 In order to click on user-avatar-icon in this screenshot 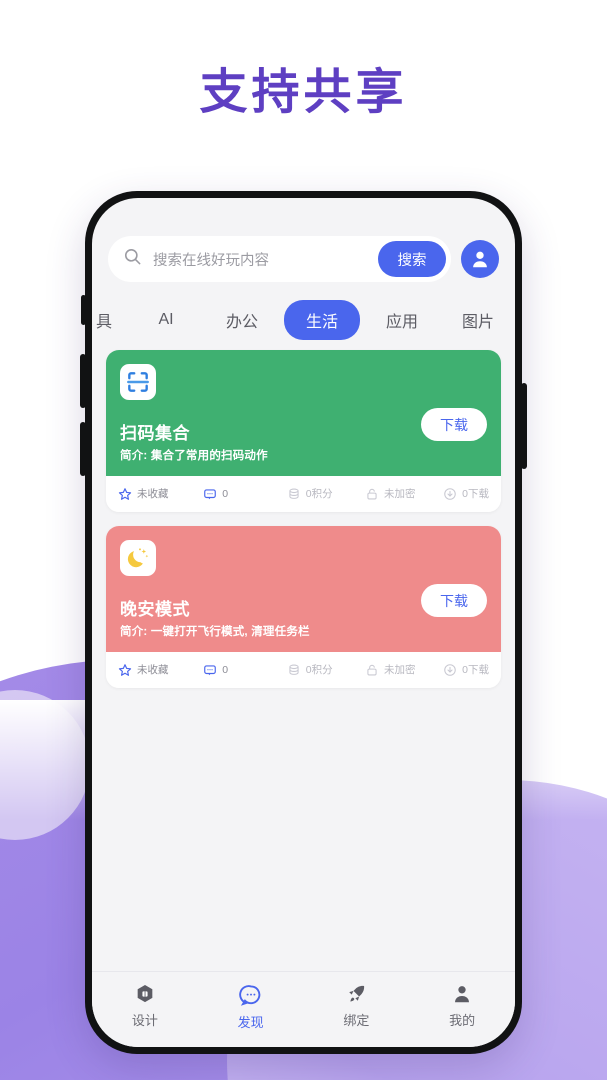, I will do `click(480, 259)`.